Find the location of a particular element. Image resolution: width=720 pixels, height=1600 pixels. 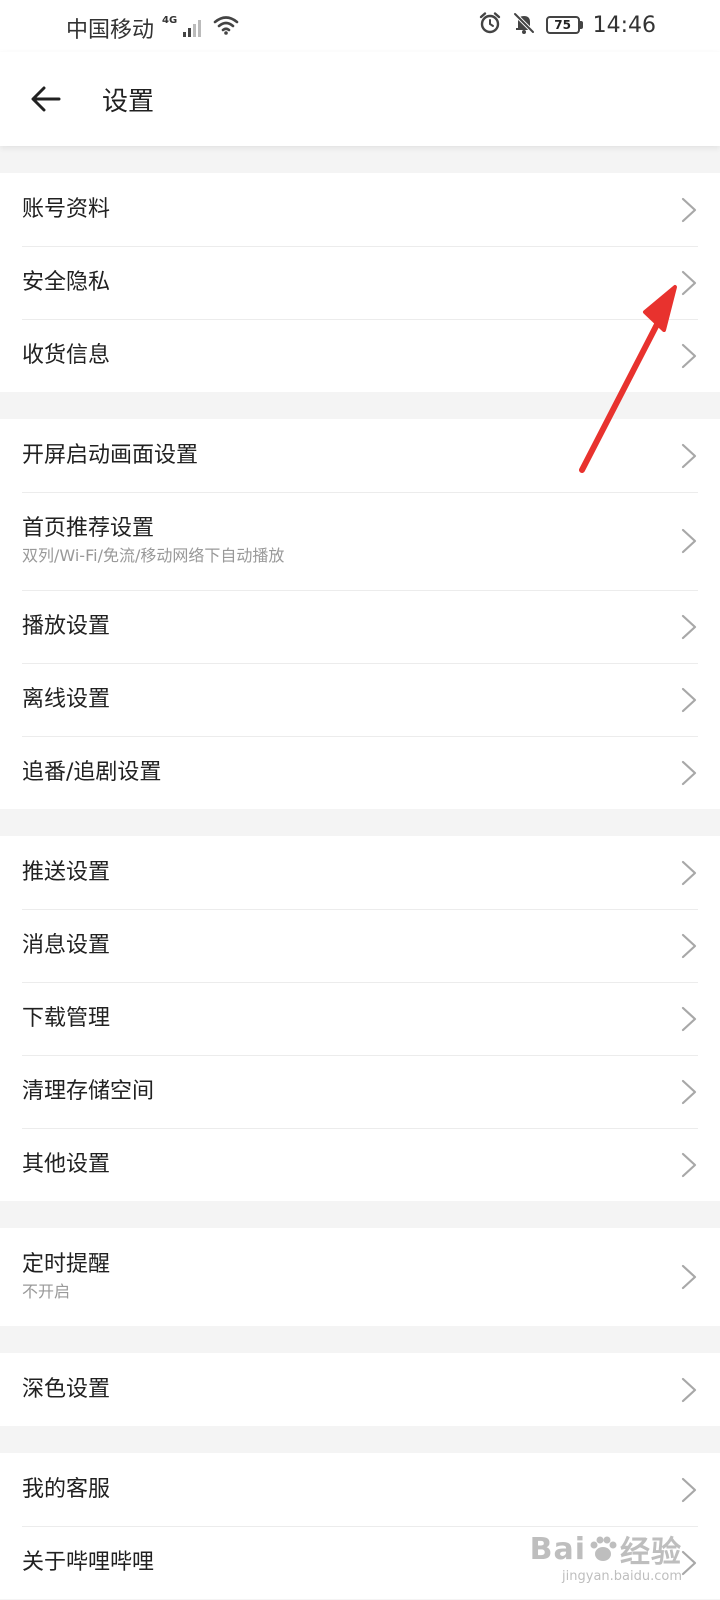

wifi-icon is located at coordinates (226, 28).